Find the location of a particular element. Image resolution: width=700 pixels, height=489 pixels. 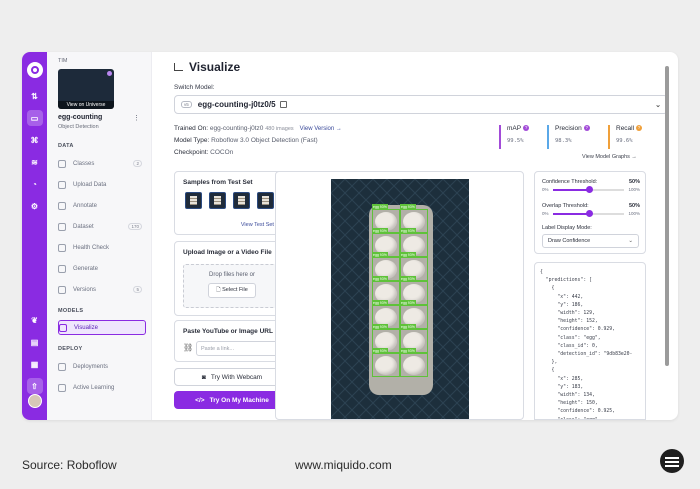

sidebar-item-deployments: Deployments is located at coordinates (102, 366).